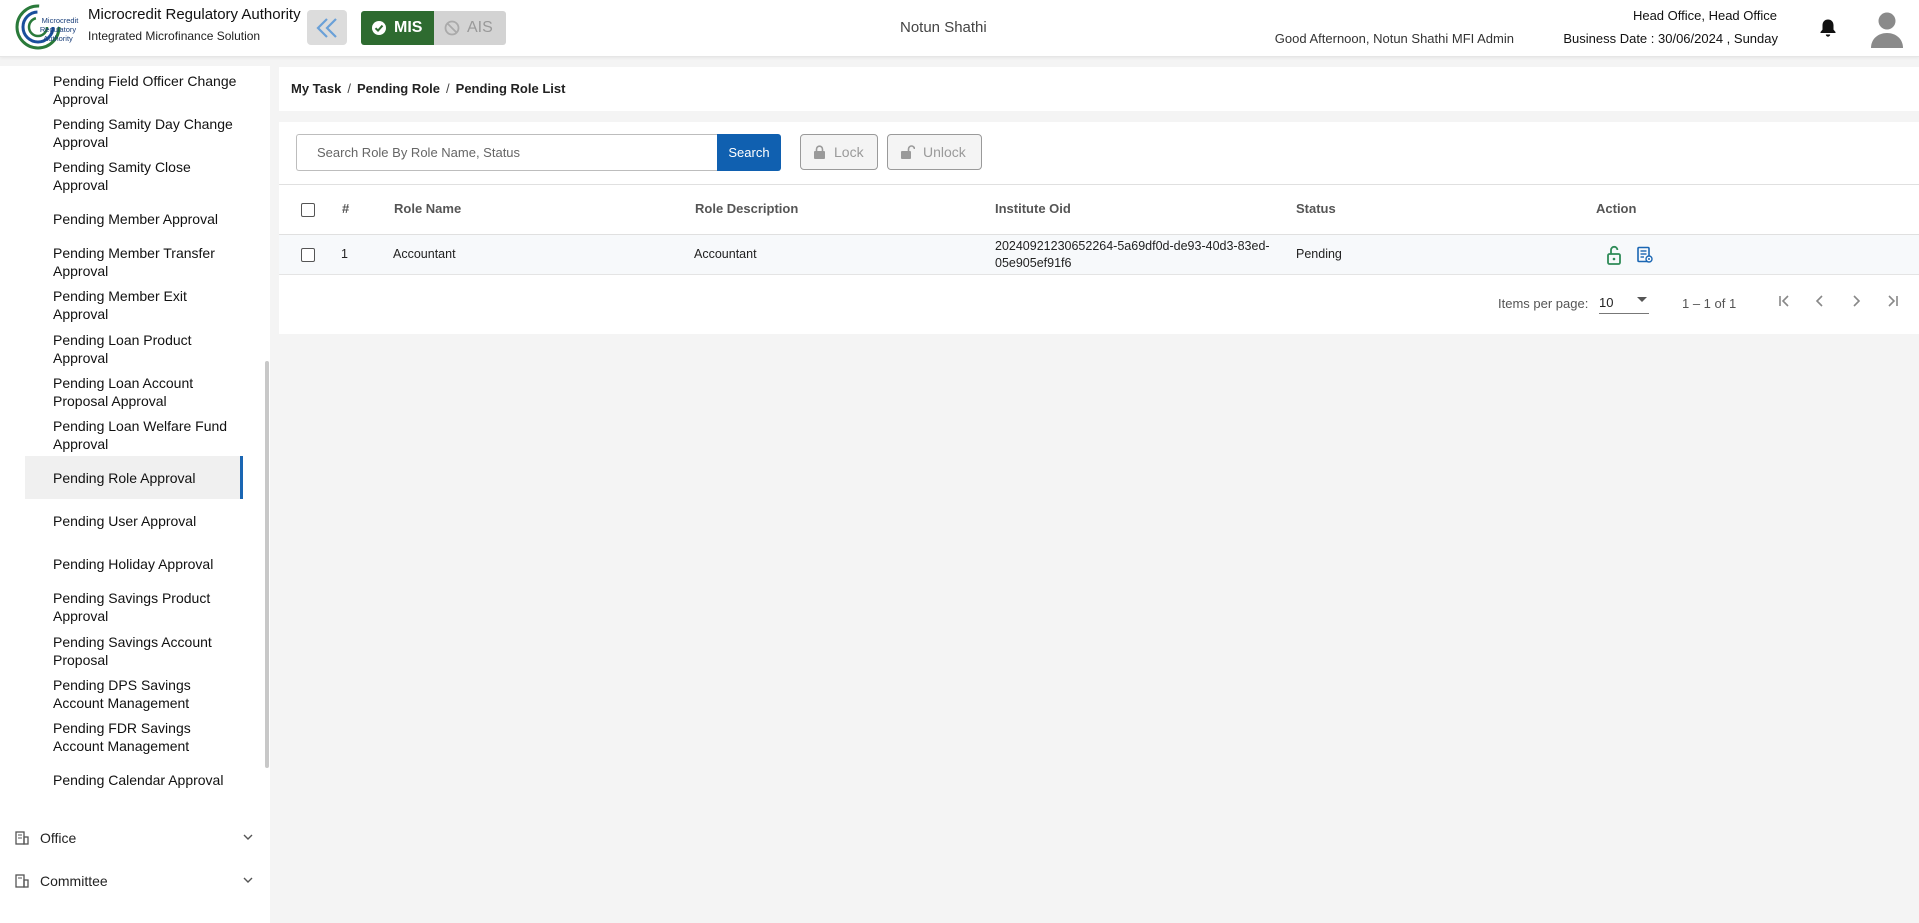 The height and width of the screenshot is (923, 1919). I want to click on sidebar-group-committee-label: Committee, so click(74, 881).